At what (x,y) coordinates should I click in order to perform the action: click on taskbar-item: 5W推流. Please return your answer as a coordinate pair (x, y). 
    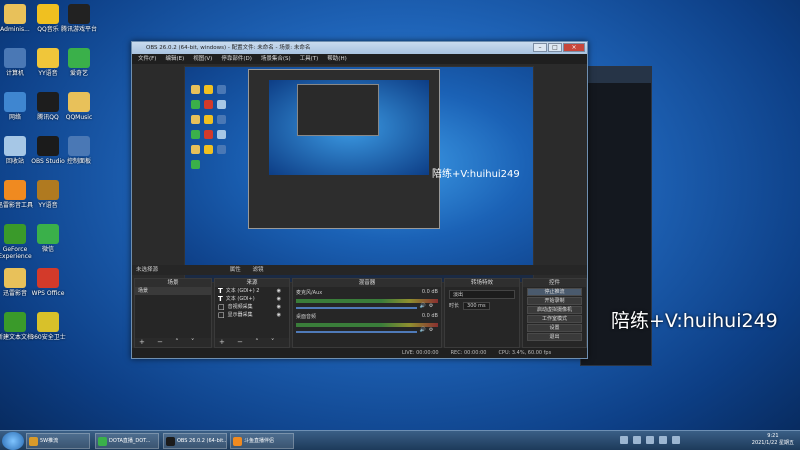
    Looking at the image, I should click on (58, 441).